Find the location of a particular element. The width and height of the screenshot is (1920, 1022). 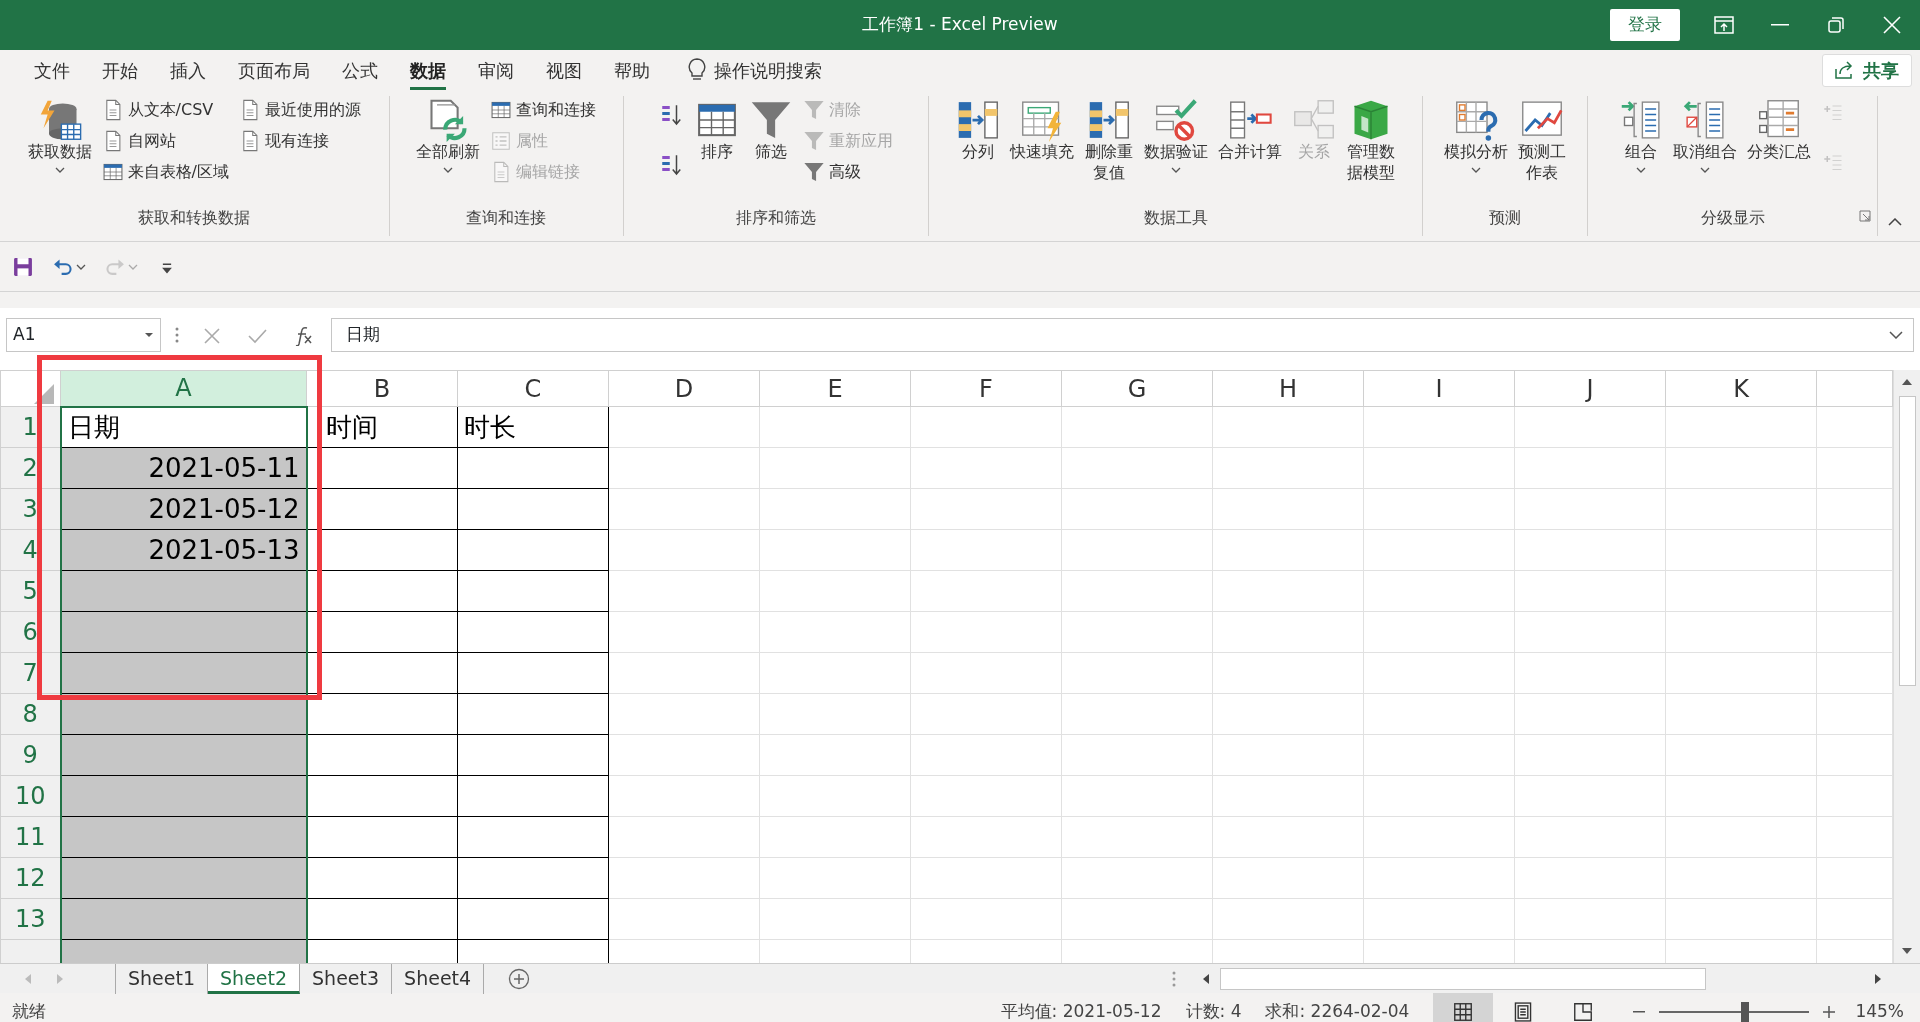

ribbon-tab: 审阅 is located at coordinates (496, 70).